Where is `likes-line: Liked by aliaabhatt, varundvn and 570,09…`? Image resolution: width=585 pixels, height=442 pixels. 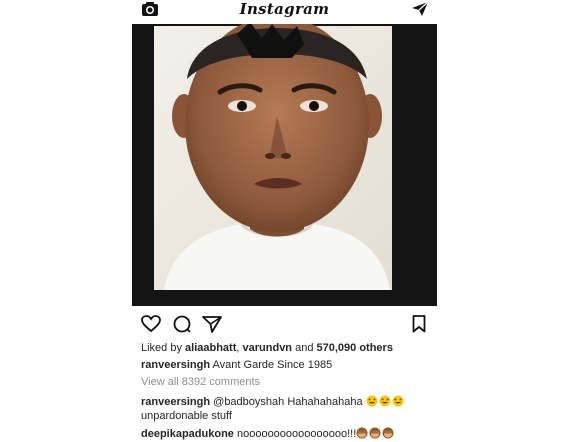 likes-line: Liked by aliaabhatt, varundvn and 570,09… is located at coordinates (267, 348).